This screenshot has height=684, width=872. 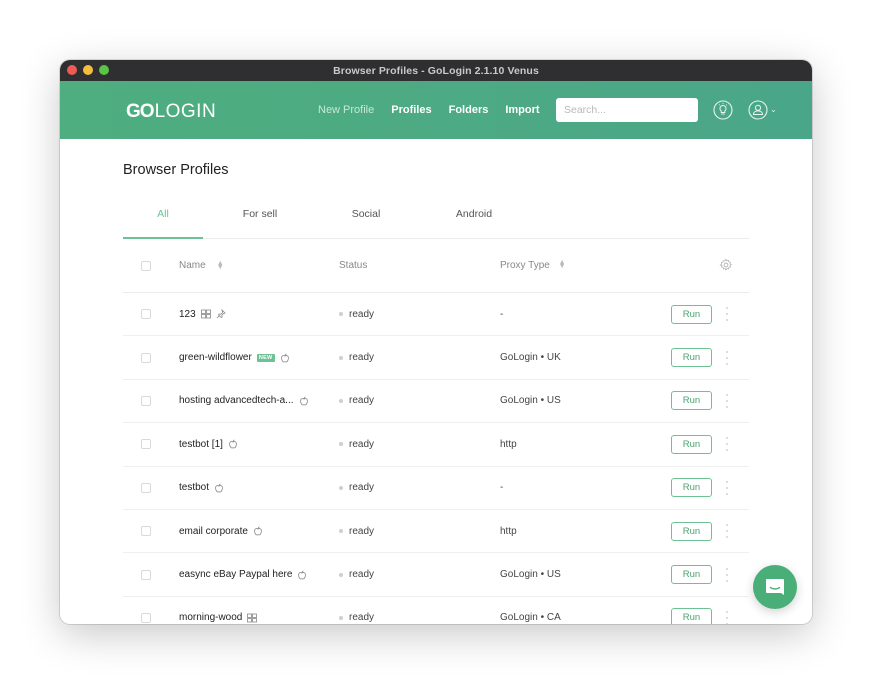 I want to click on lightbulb-icon, so click(x=723, y=110).